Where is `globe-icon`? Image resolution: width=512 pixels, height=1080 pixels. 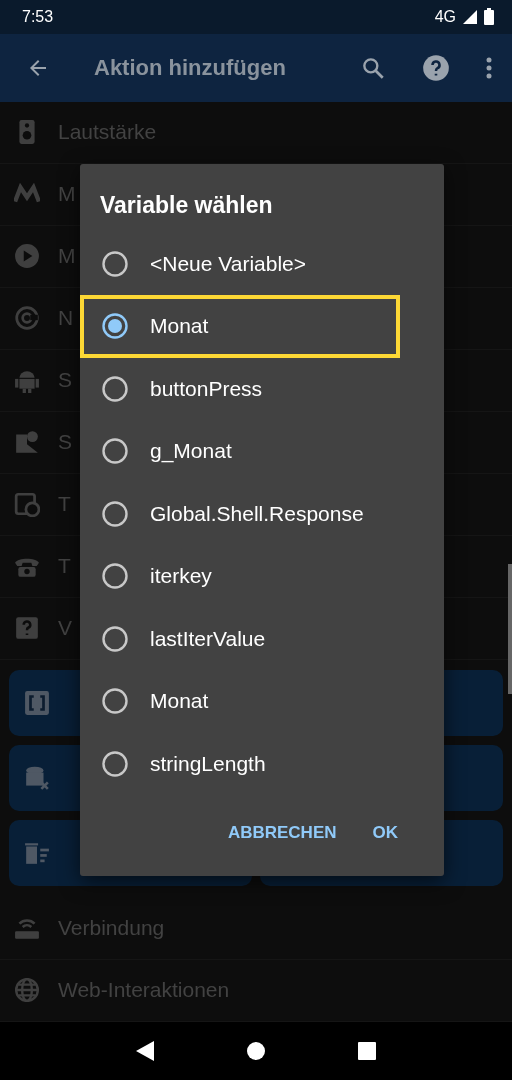
globe-icon is located at coordinates (27, 990).